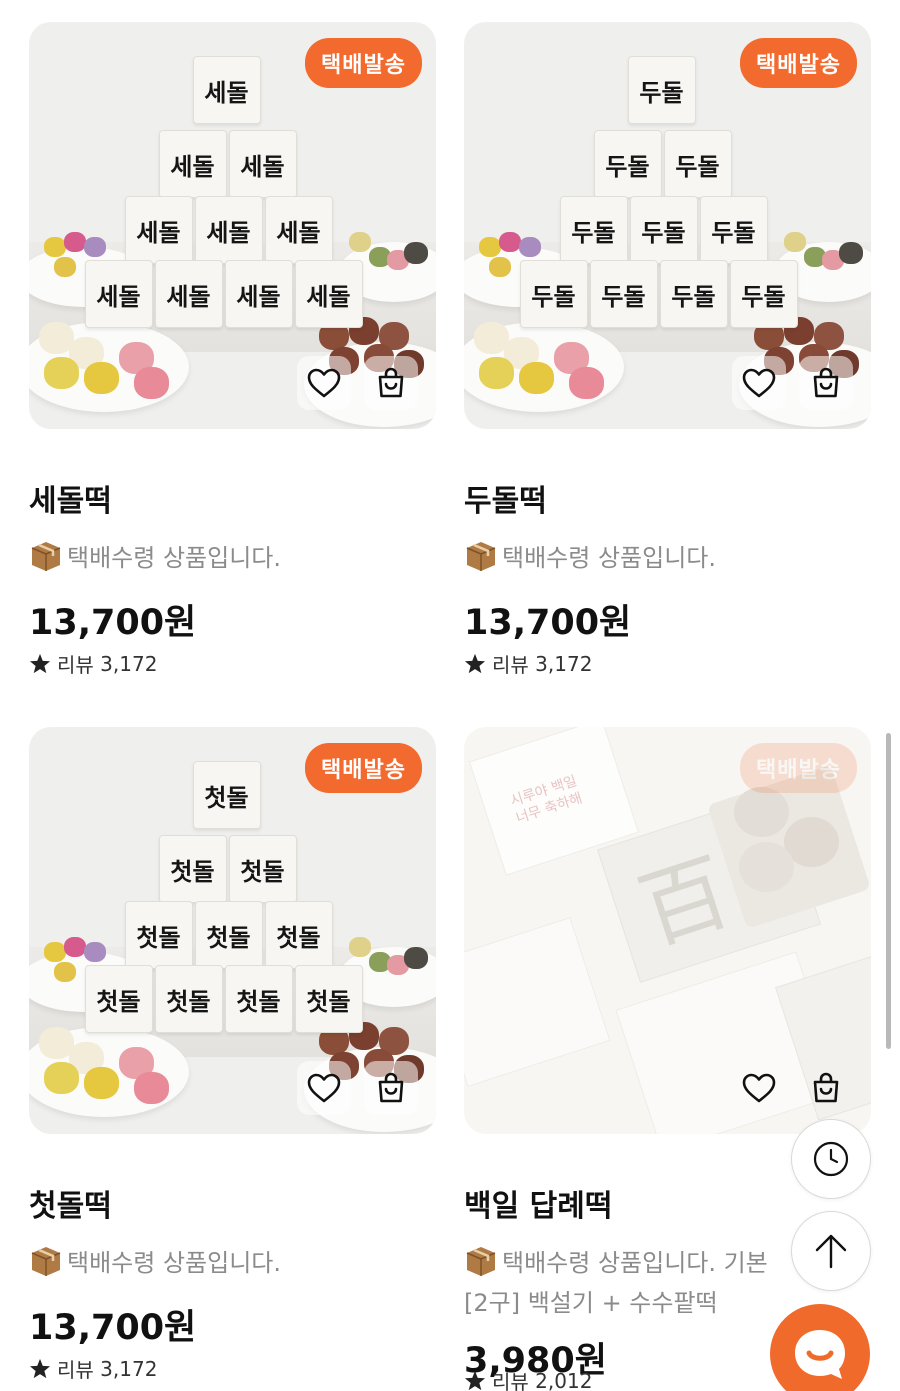 This screenshot has height=1391, width=900. I want to click on product-description-line2: [2구] 백설기 + 수수팥떡, so click(591, 1303).